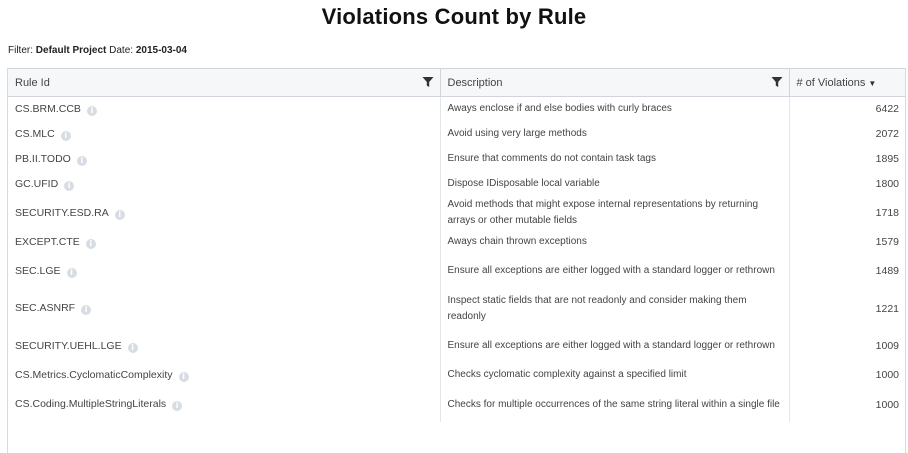 The image size is (908, 453). Describe the element at coordinates (475, 82) in the screenshot. I see `column-label-description: Description` at that location.